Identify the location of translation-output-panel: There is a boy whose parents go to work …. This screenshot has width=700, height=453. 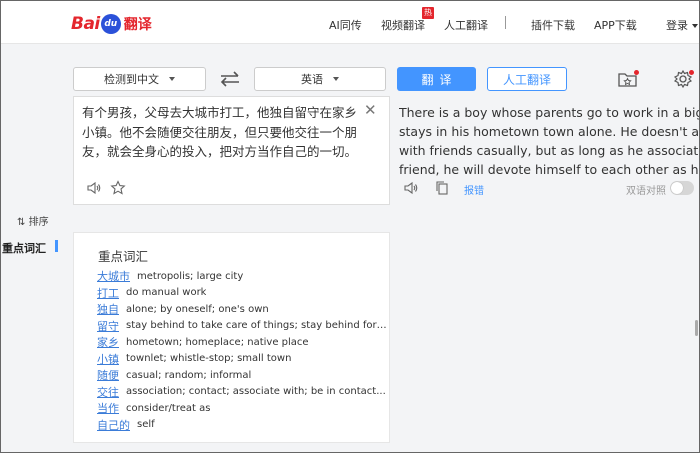
(549, 150).